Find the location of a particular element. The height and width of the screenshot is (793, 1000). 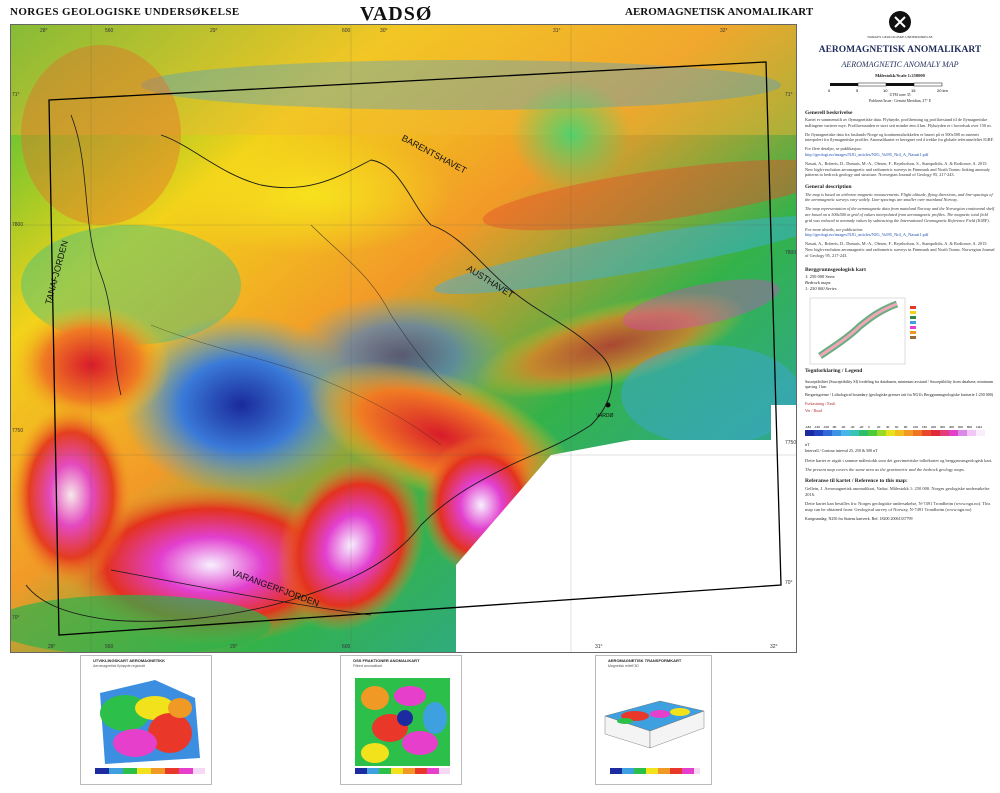

tick-top: 28° is located at coordinates (44, 31).